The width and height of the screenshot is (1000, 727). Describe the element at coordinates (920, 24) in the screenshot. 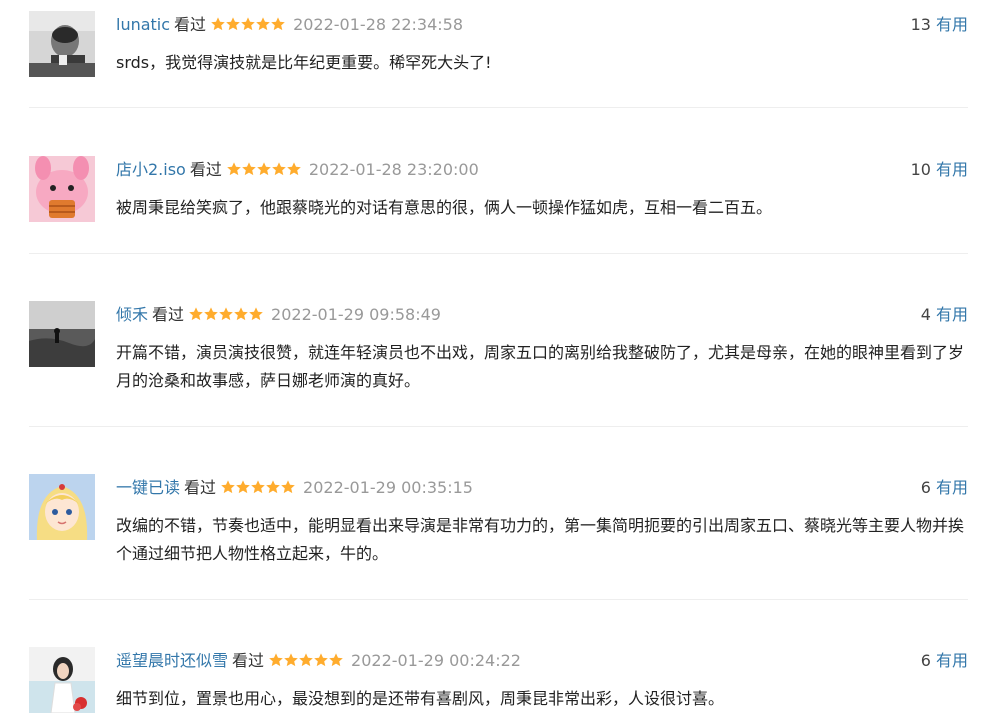

I see `vote-count: 13` at that location.